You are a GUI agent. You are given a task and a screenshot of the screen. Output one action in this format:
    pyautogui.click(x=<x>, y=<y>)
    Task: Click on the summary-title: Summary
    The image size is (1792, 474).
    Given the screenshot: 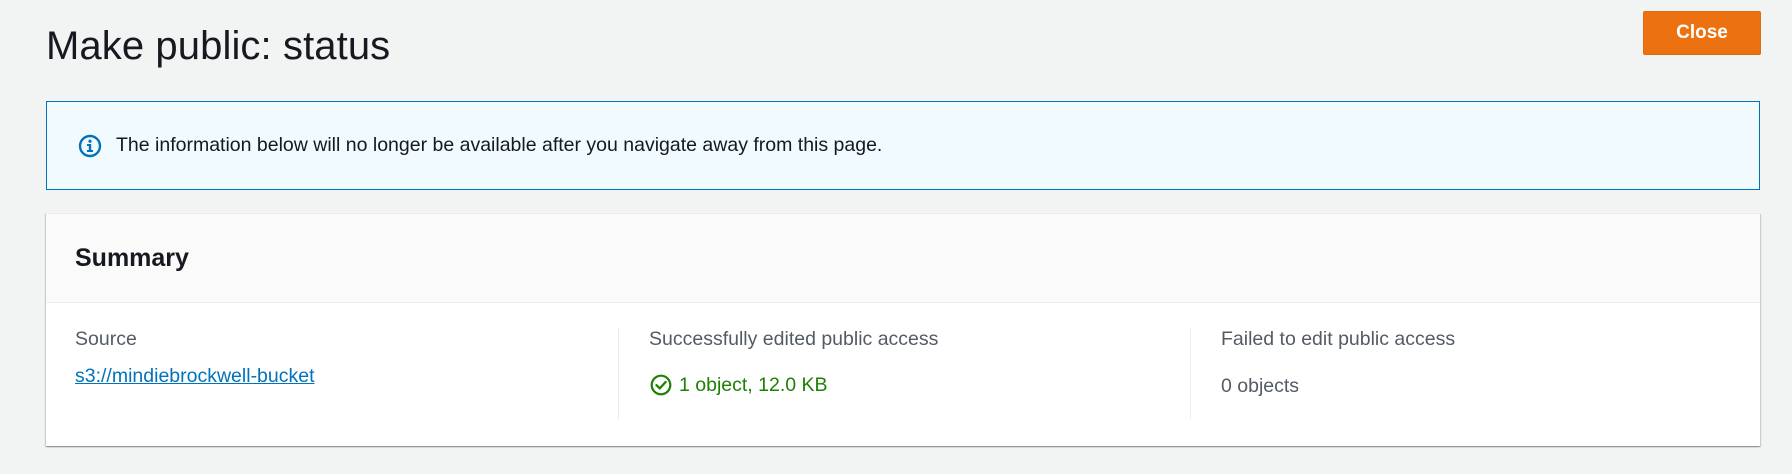 What is the action you would take?
    pyautogui.click(x=132, y=258)
    